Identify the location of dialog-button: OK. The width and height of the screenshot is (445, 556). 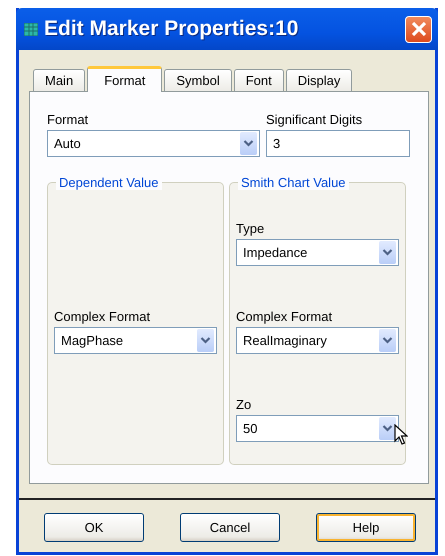
(94, 527).